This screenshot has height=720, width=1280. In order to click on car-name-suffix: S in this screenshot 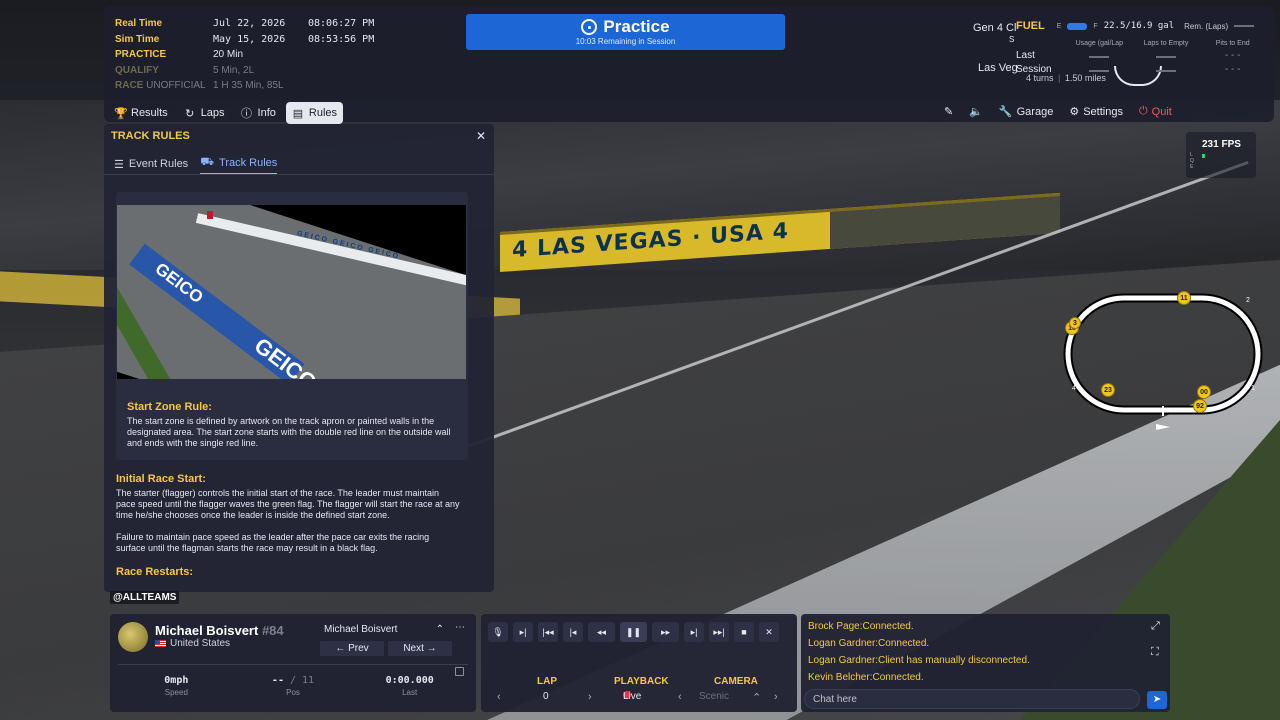, I will do `click(1012, 39)`.